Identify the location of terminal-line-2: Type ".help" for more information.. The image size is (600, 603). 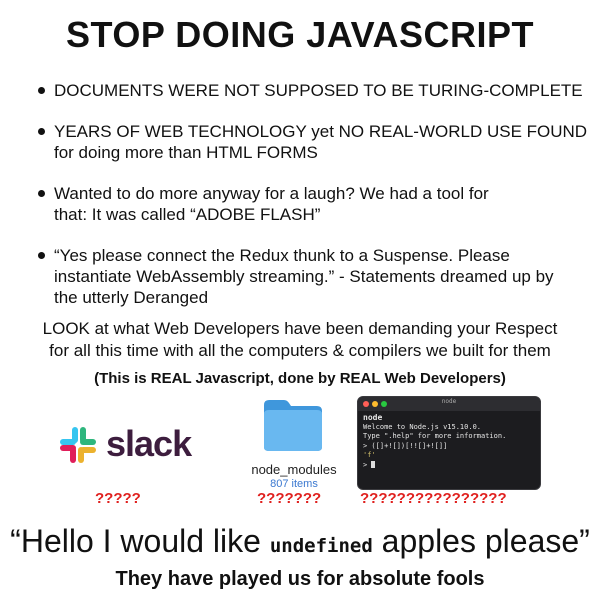
(435, 436).